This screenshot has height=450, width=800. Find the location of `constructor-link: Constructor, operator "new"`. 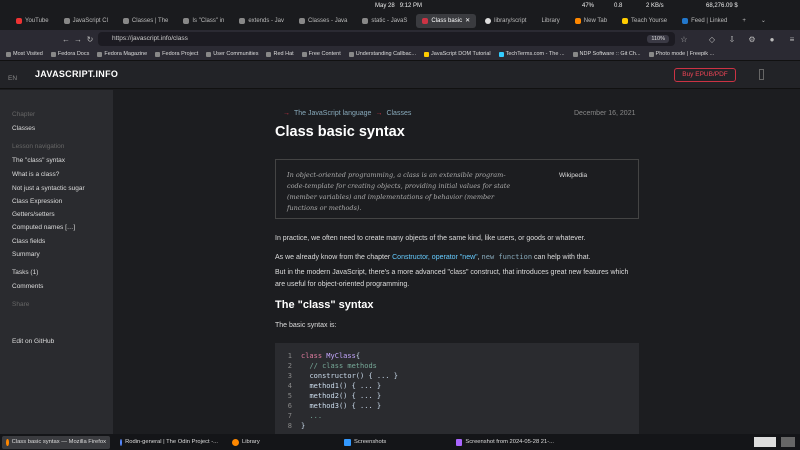

constructor-link: Constructor, operator "new" is located at coordinates (435, 257).